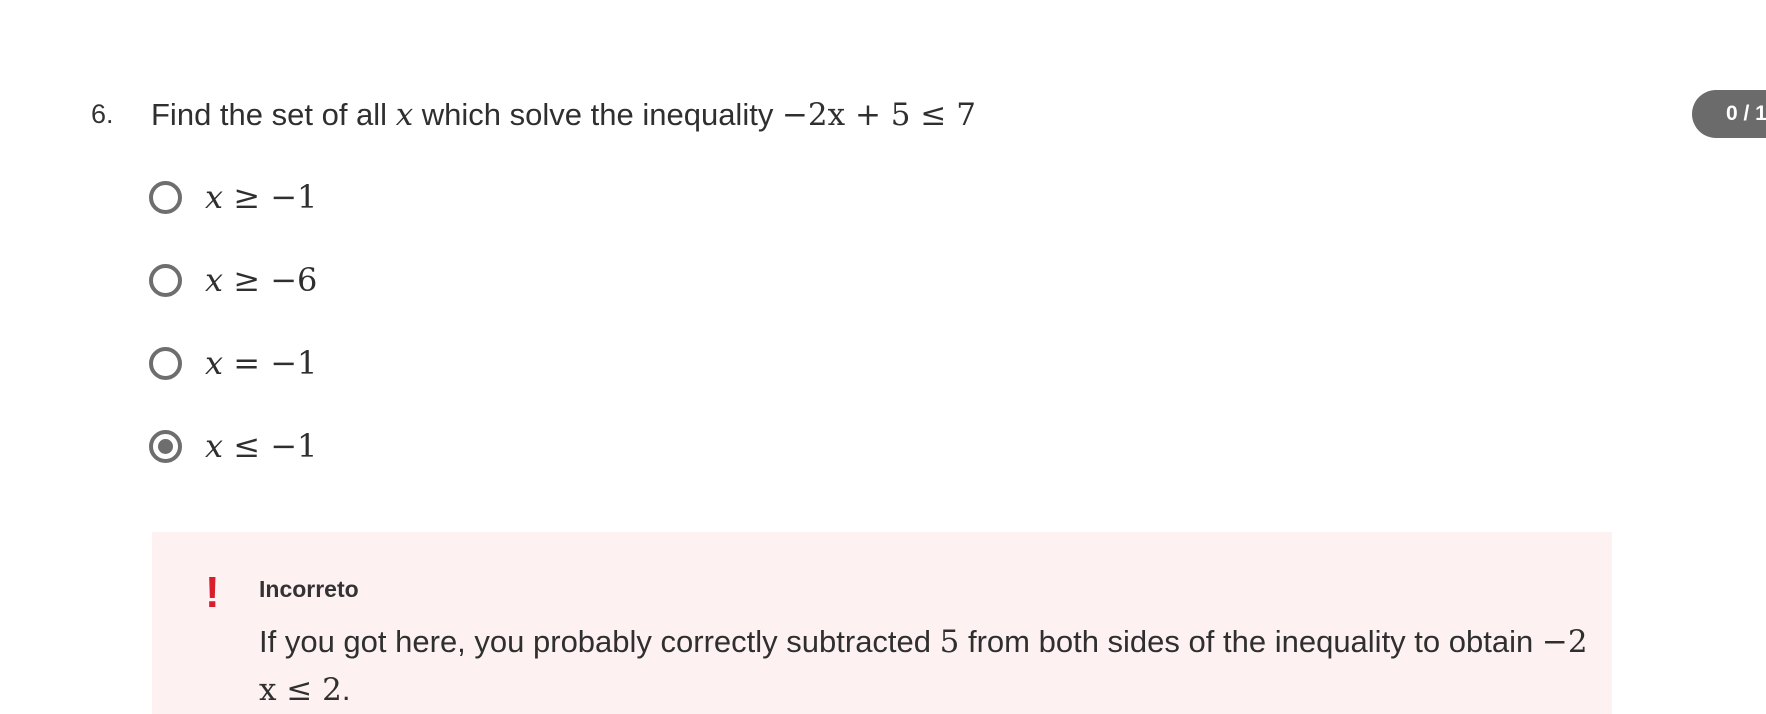  What do you see at coordinates (309, 589) in the screenshot?
I see `feedback-title: Incorreto` at bounding box center [309, 589].